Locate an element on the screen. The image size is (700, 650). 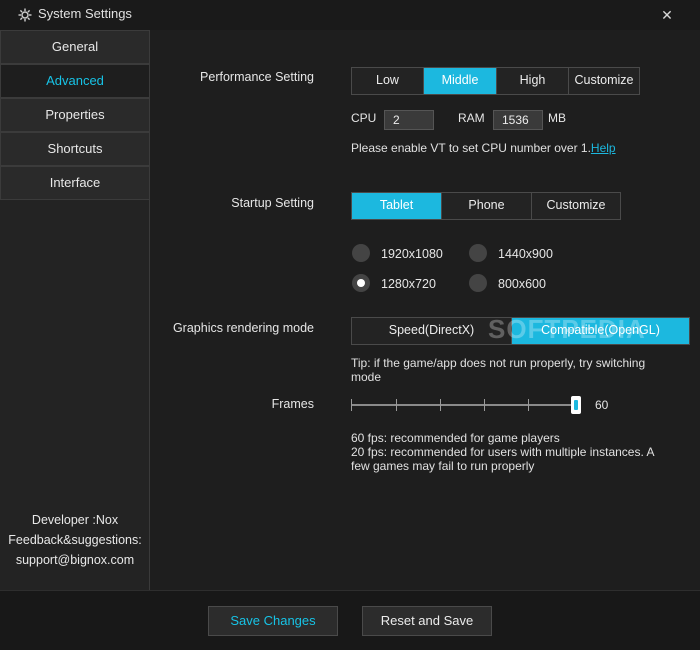
sidebar-item-advanced: Advanced is located at coordinates (75, 81).